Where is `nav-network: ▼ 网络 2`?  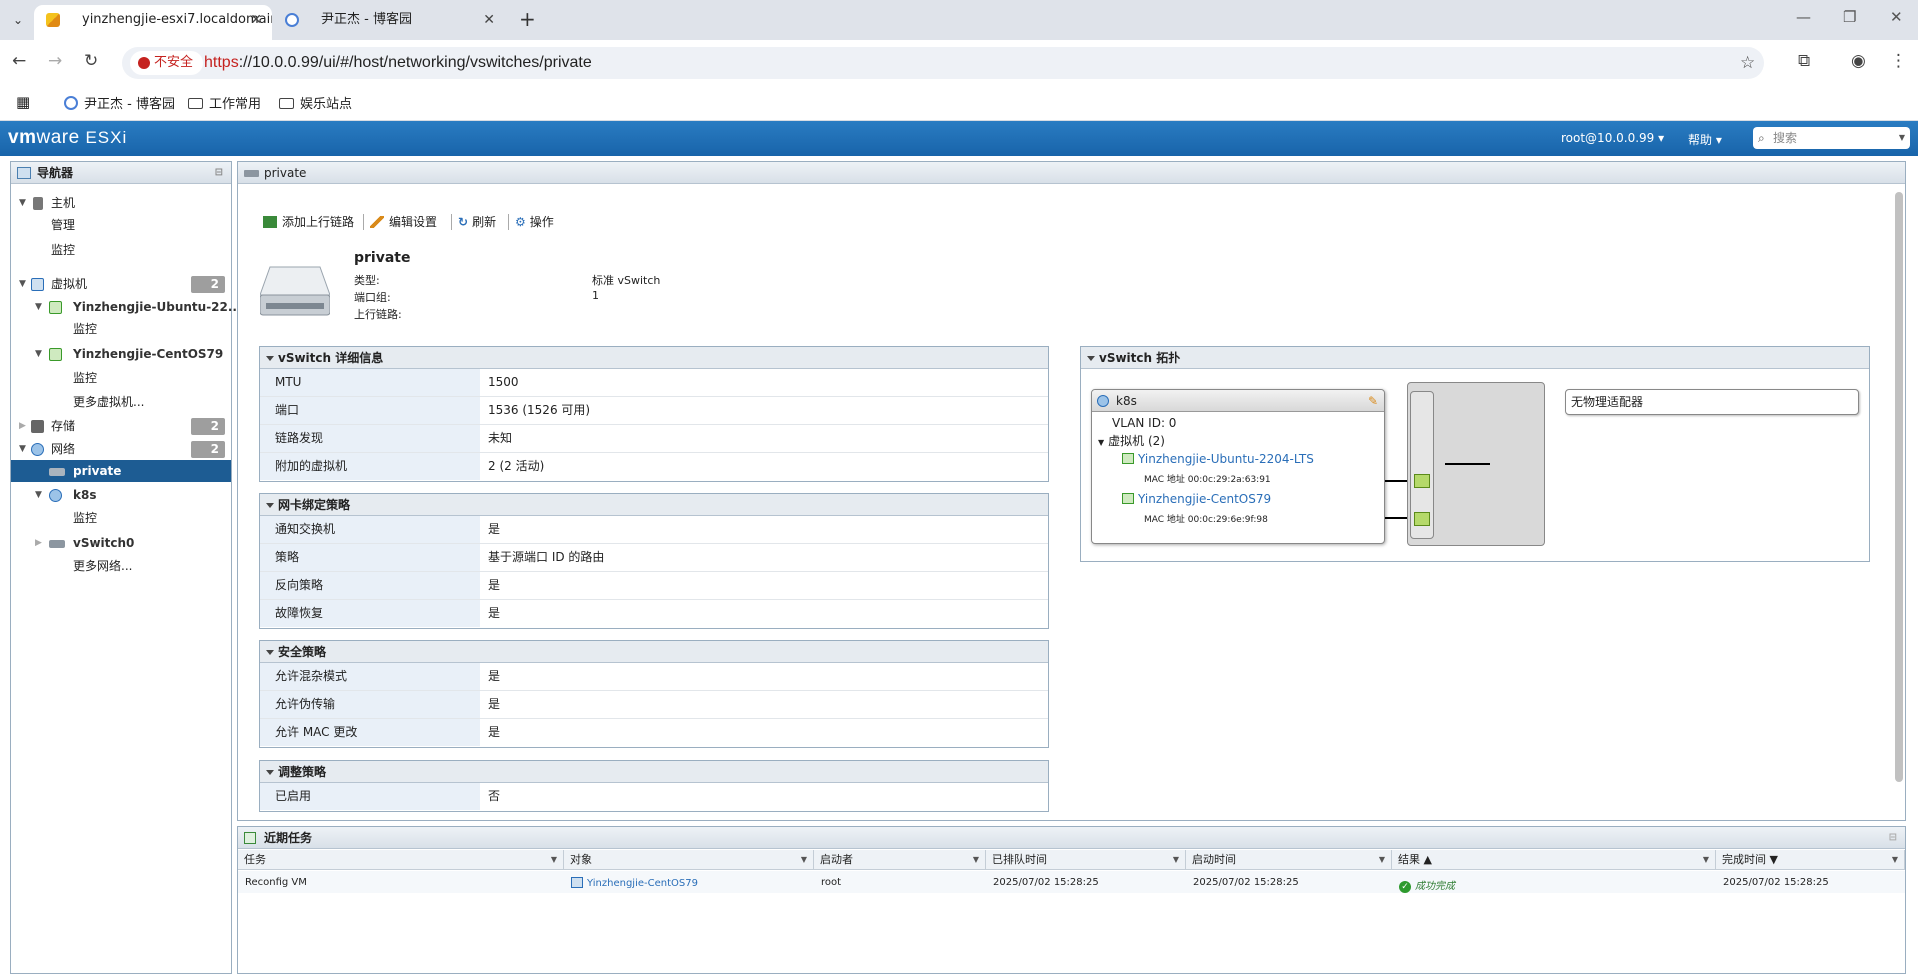 nav-network: ▼ 网络 2 is located at coordinates (121, 449).